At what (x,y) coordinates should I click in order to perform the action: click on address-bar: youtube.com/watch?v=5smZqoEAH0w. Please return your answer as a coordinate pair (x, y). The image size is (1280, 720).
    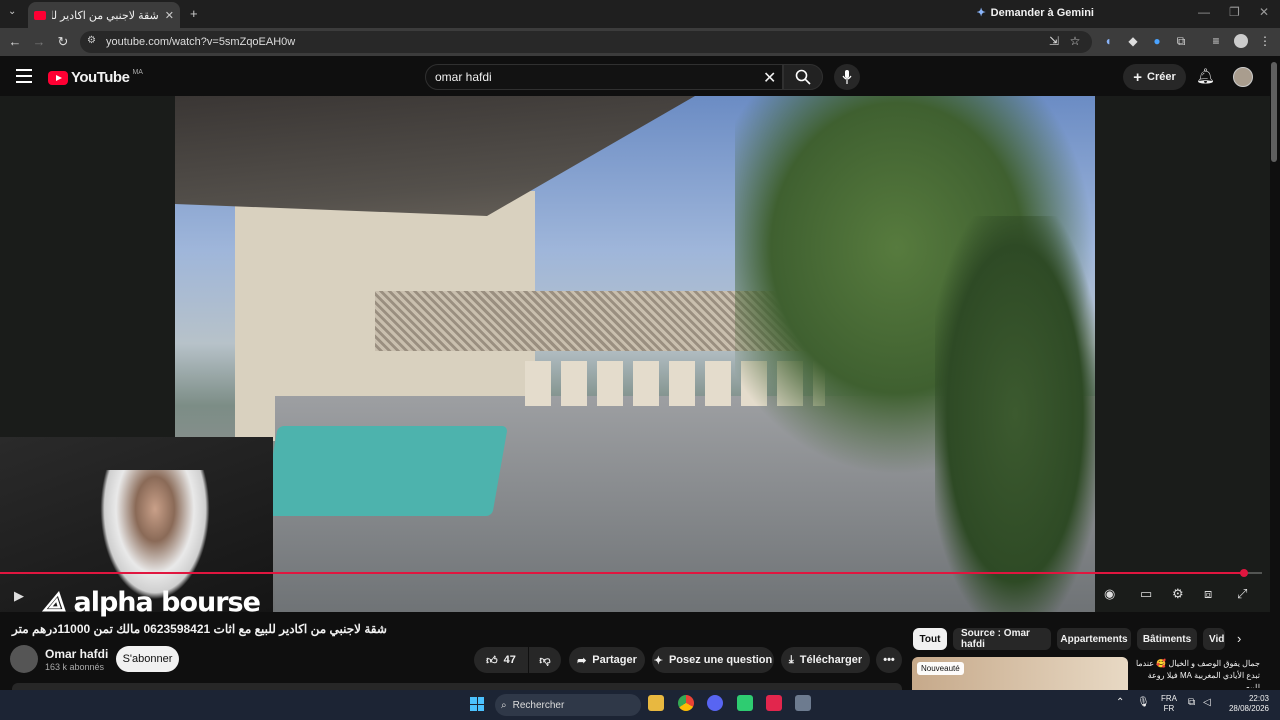
    Looking at the image, I should click on (586, 42).